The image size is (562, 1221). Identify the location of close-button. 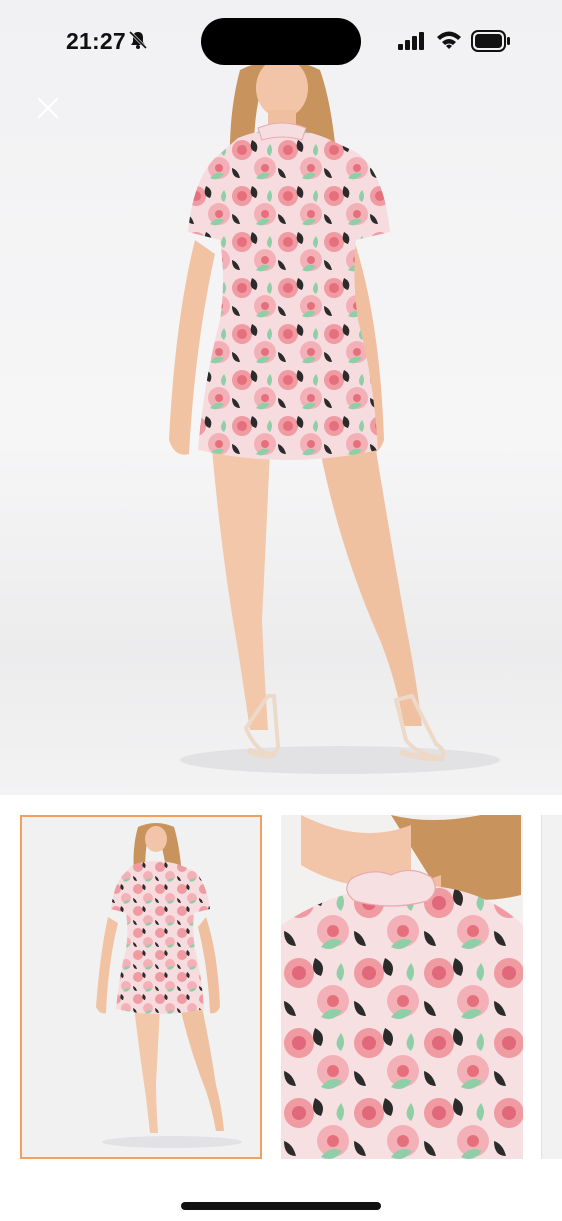
(48, 108).